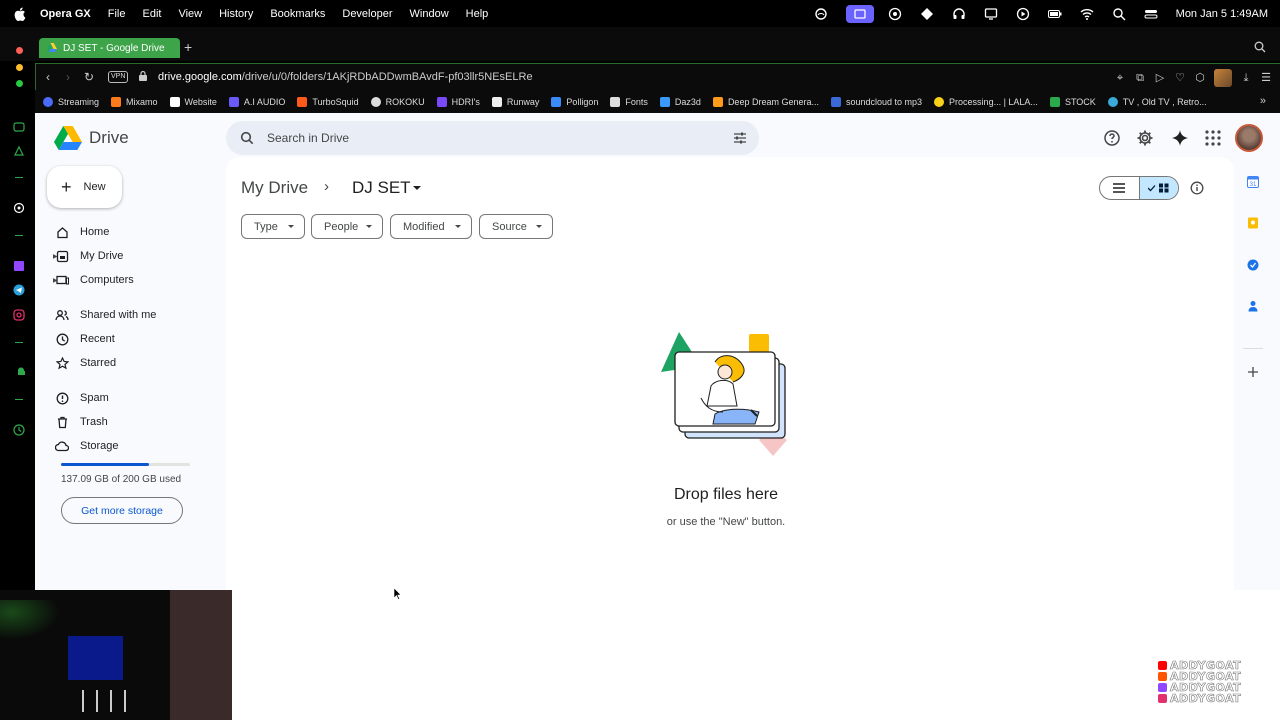 Image resolution: width=1280 pixels, height=720 pixels. What do you see at coordinates (68, 138) in the screenshot?
I see `google-drive-logo-icon` at bounding box center [68, 138].